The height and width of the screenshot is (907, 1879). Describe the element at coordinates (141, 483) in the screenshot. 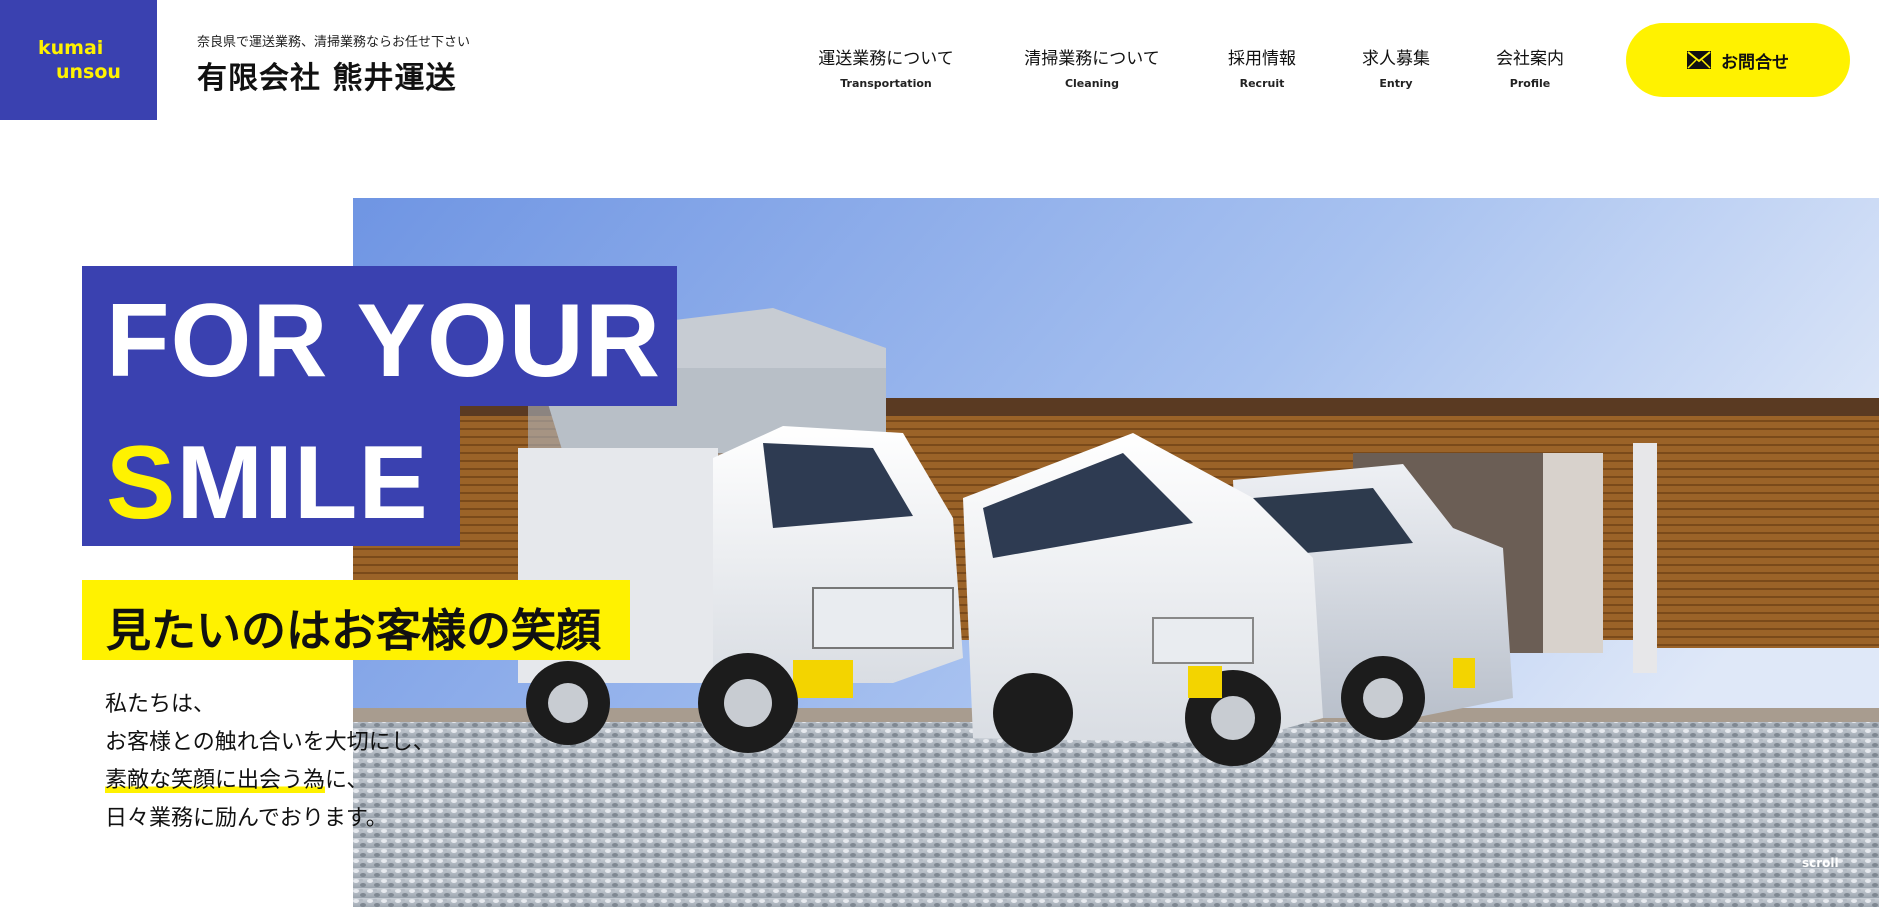

I see `headline-accent-letter: S` at that location.